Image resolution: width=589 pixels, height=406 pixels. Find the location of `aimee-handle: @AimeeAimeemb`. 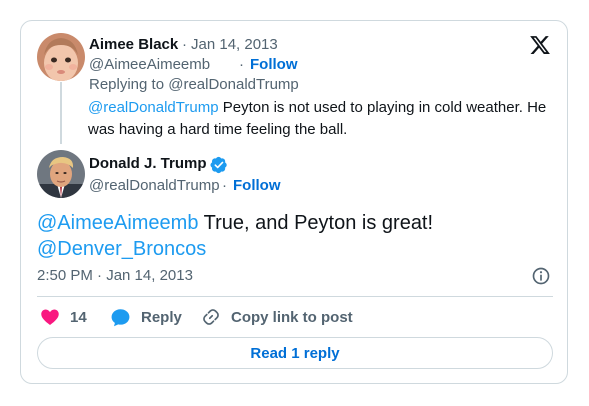

aimee-handle: @AimeeAimeemb is located at coordinates (149, 64).